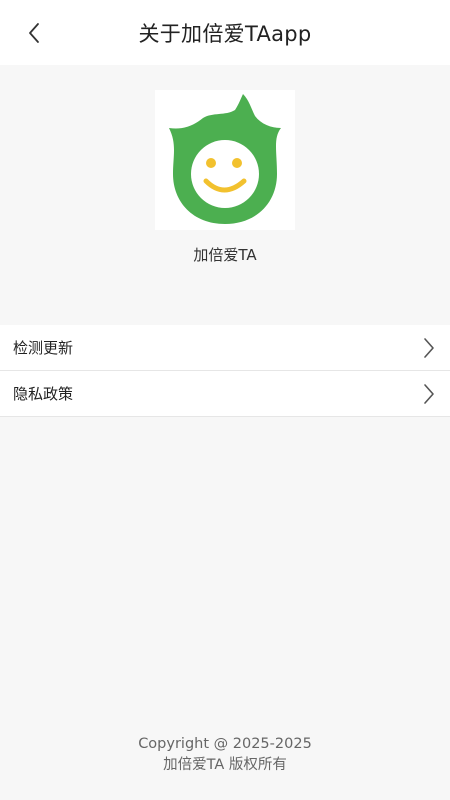 The width and height of the screenshot is (450, 800). I want to click on rights-text: 加倍爱TA 版权所有, so click(225, 765).